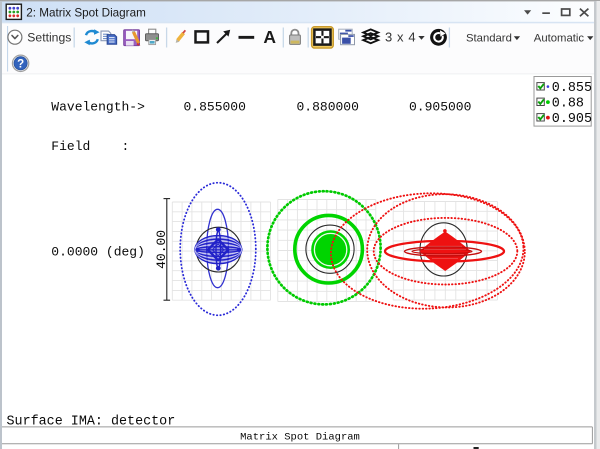 This screenshot has height=449, width=600. What do you see at coordinates (489, 39) in the screenshot?
I see `svg-text: Standard` at bounding box center [489, 39].